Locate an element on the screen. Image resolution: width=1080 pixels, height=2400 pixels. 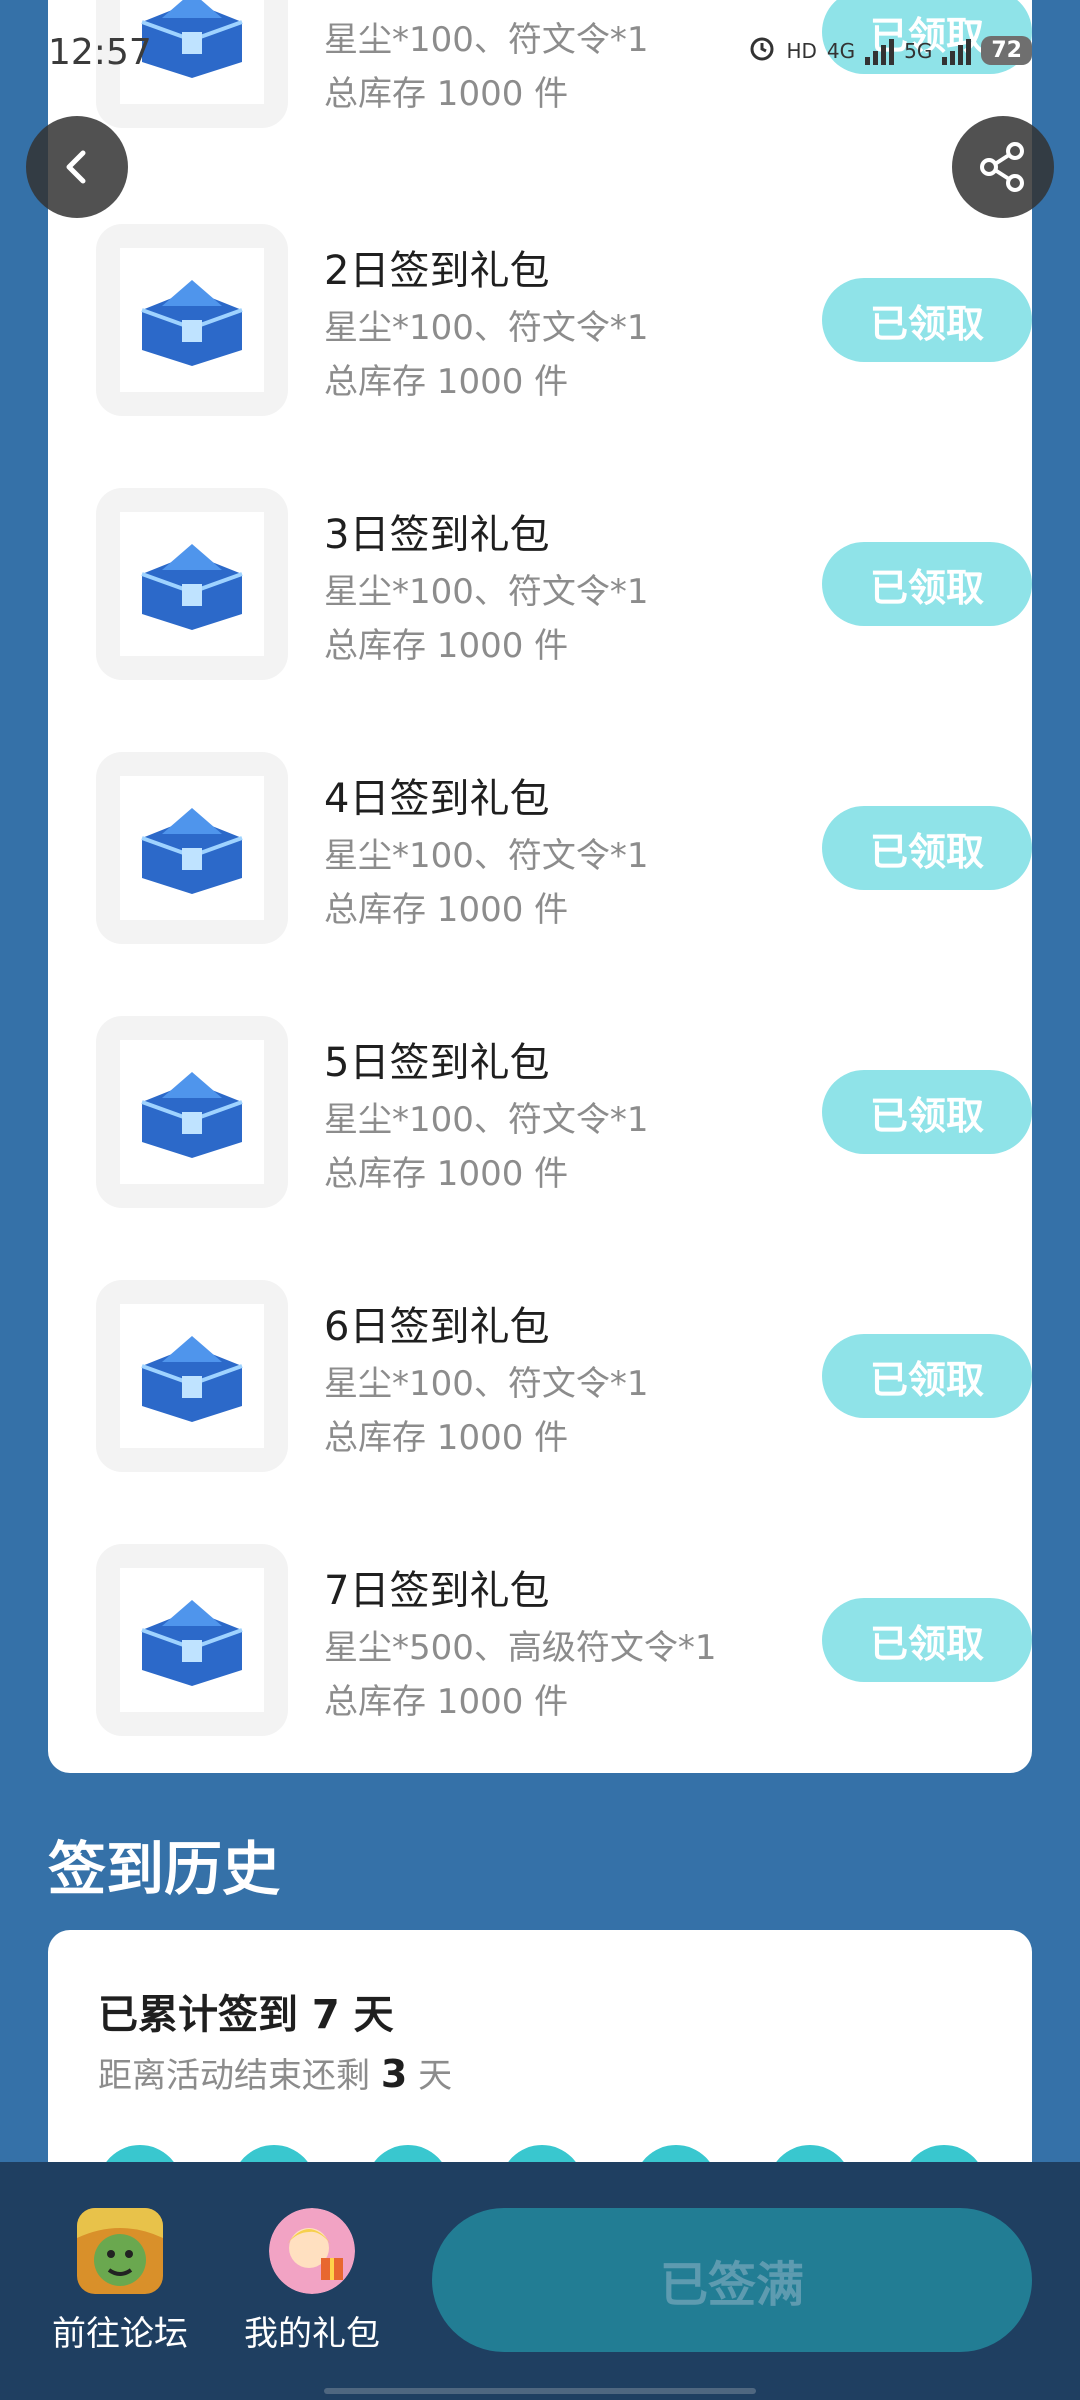
share-button is located at coordinates (1003, 167).